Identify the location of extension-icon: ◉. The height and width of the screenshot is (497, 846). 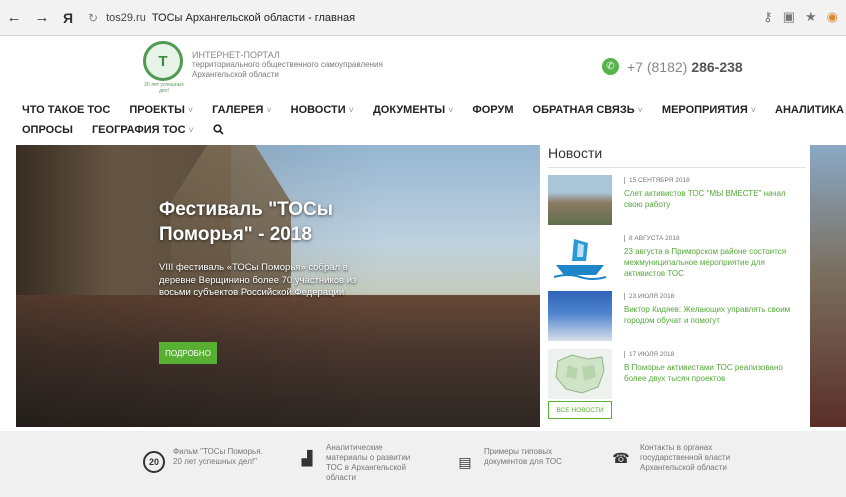
(832, 17).